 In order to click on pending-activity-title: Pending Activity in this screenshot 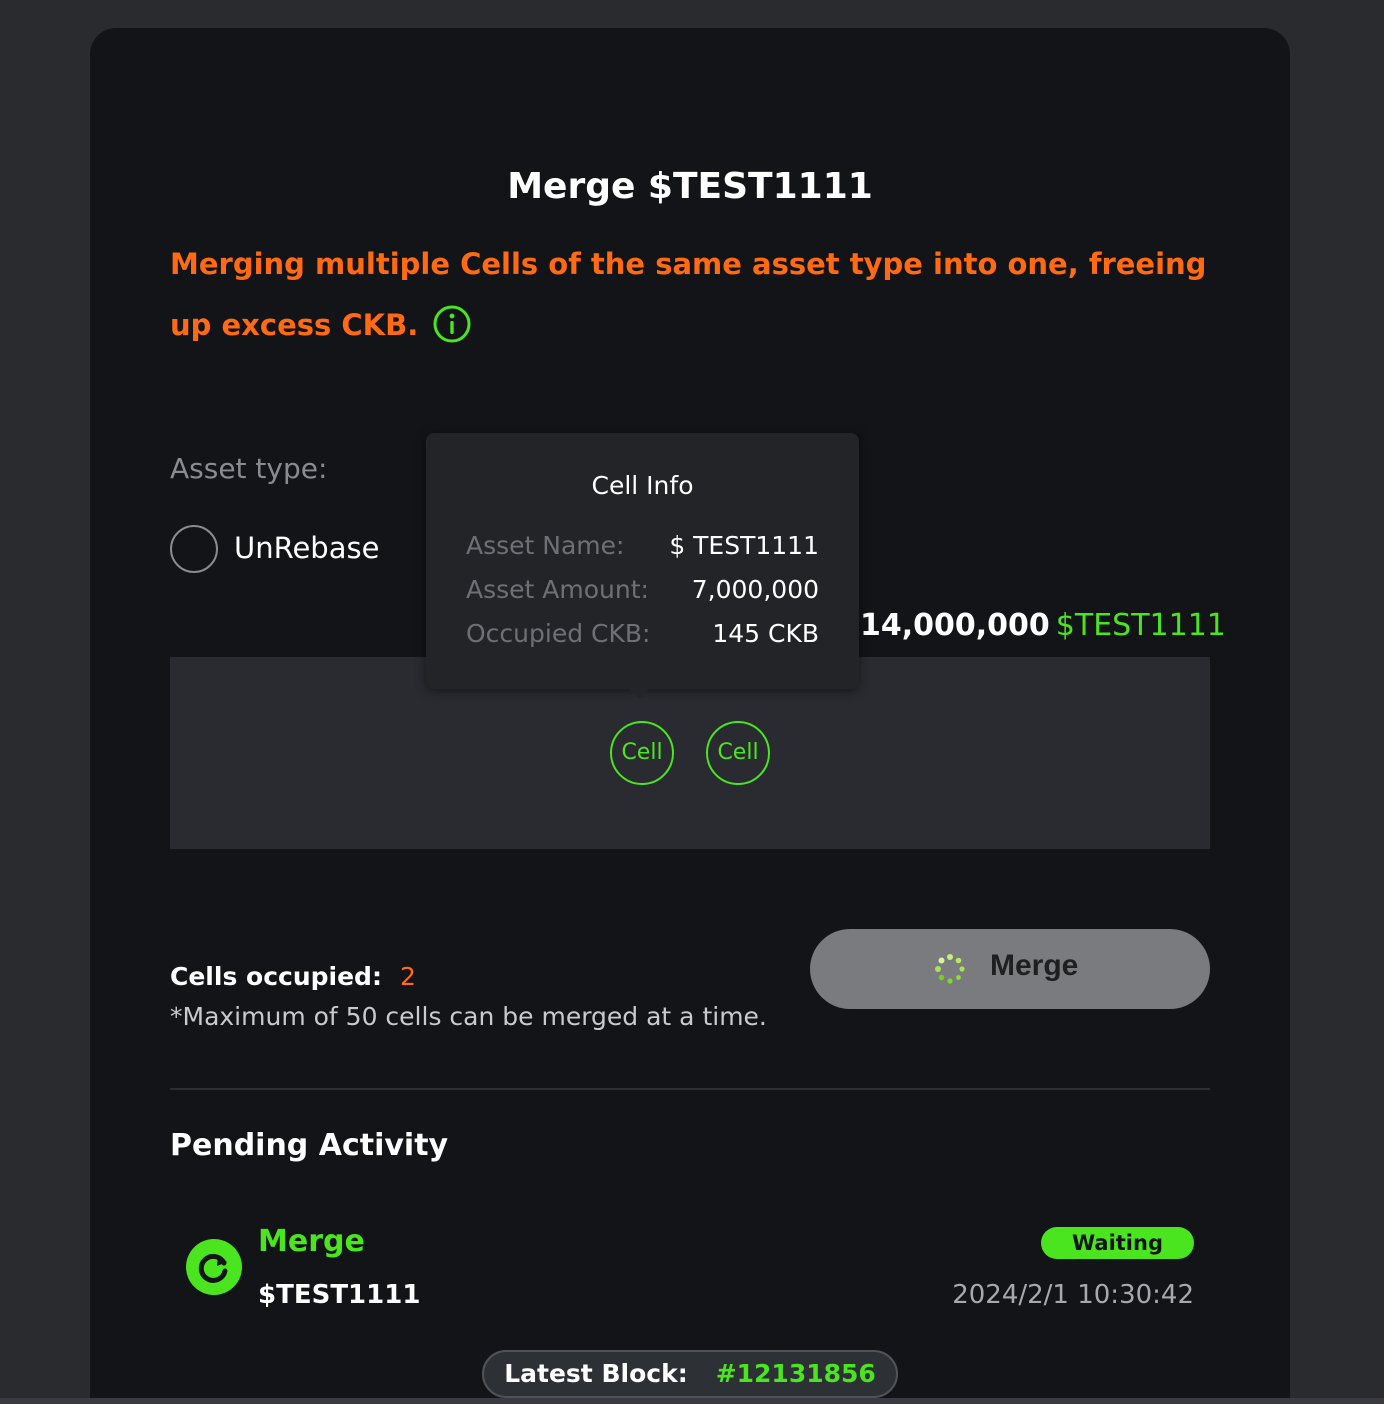, I will do `click(309, 1145)`.